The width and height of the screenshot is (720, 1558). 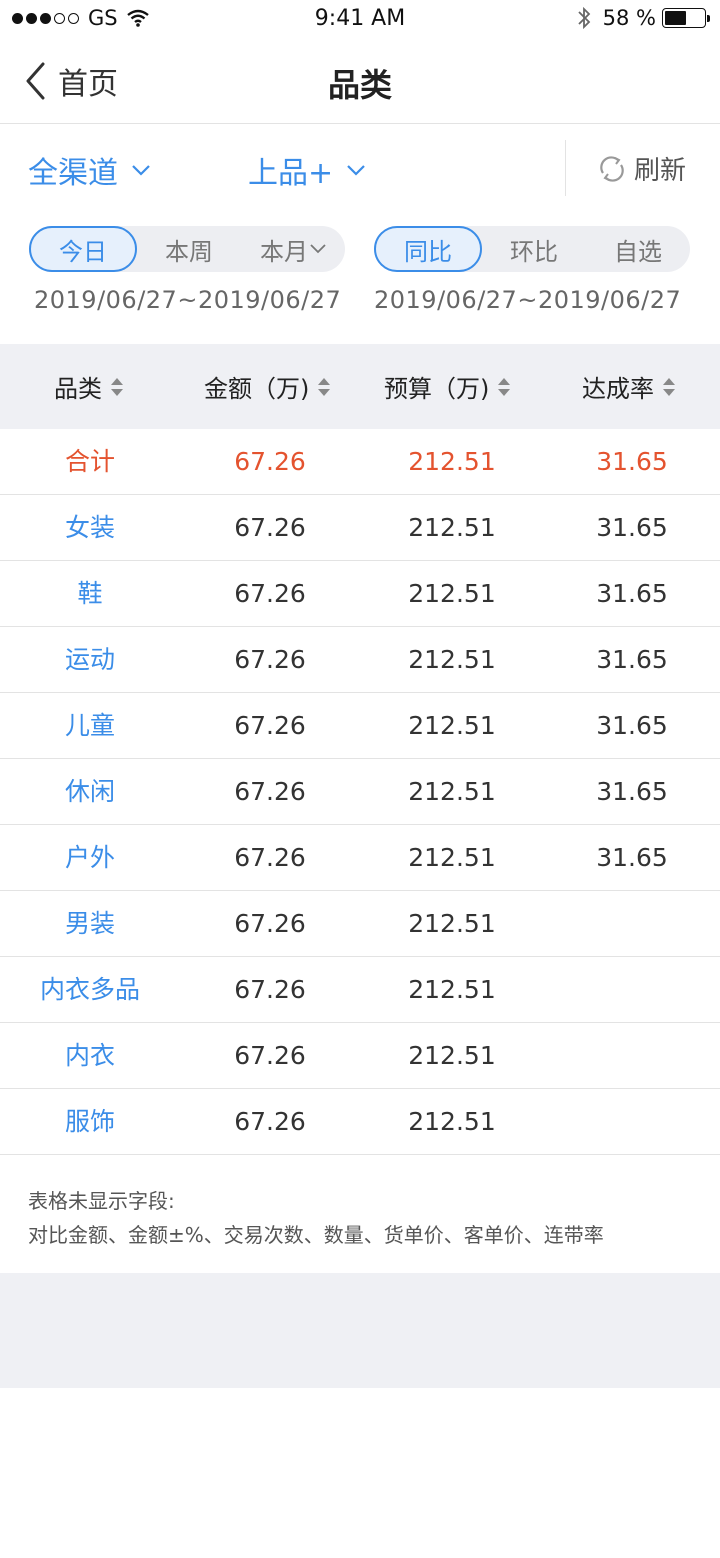 I want to click on note-text: 对比金额、金额±%、交易次数、数量、货单价、客单价、连带率, so click(x=316, y=1235).